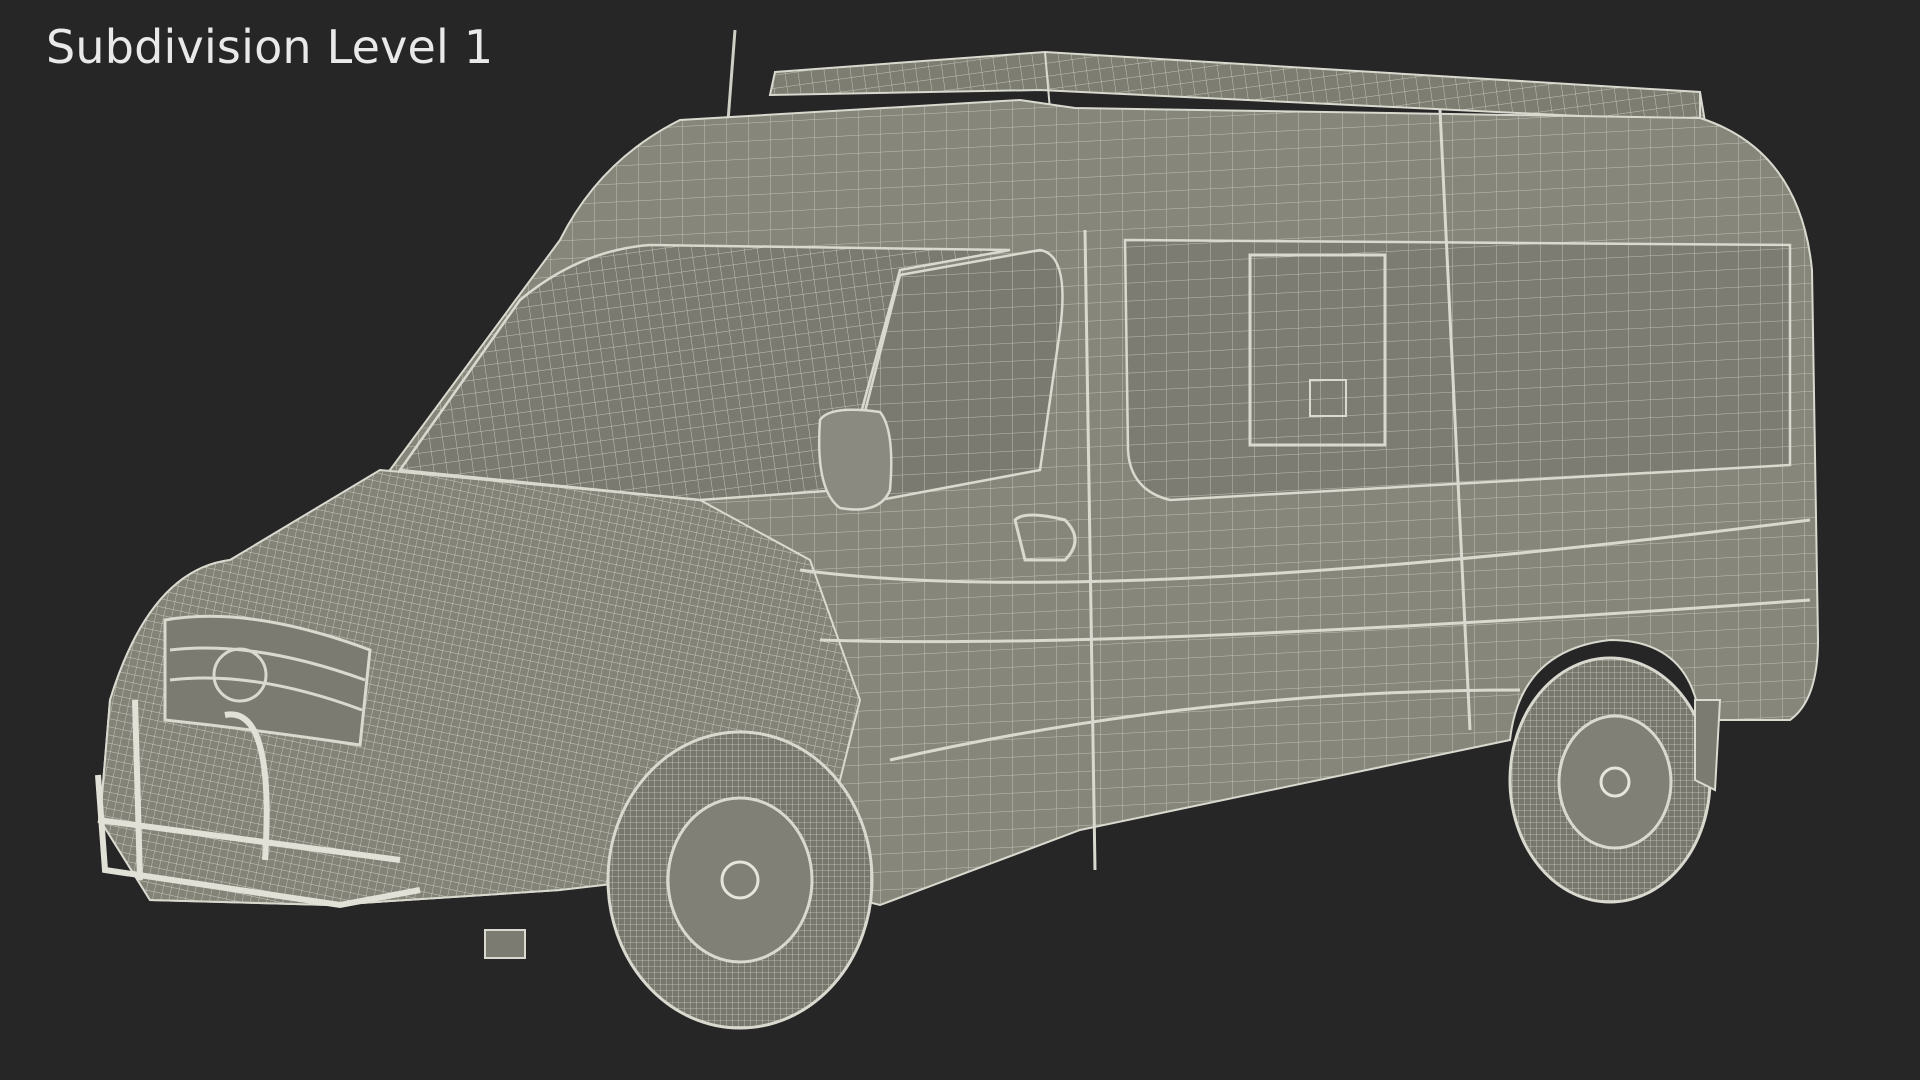 The height and width of the screenshot is (1080, 1920). What do you see at coordinates (1610, 780) in the screenshot?
I see `rear-wheel` at bounding box center [1610, 780].